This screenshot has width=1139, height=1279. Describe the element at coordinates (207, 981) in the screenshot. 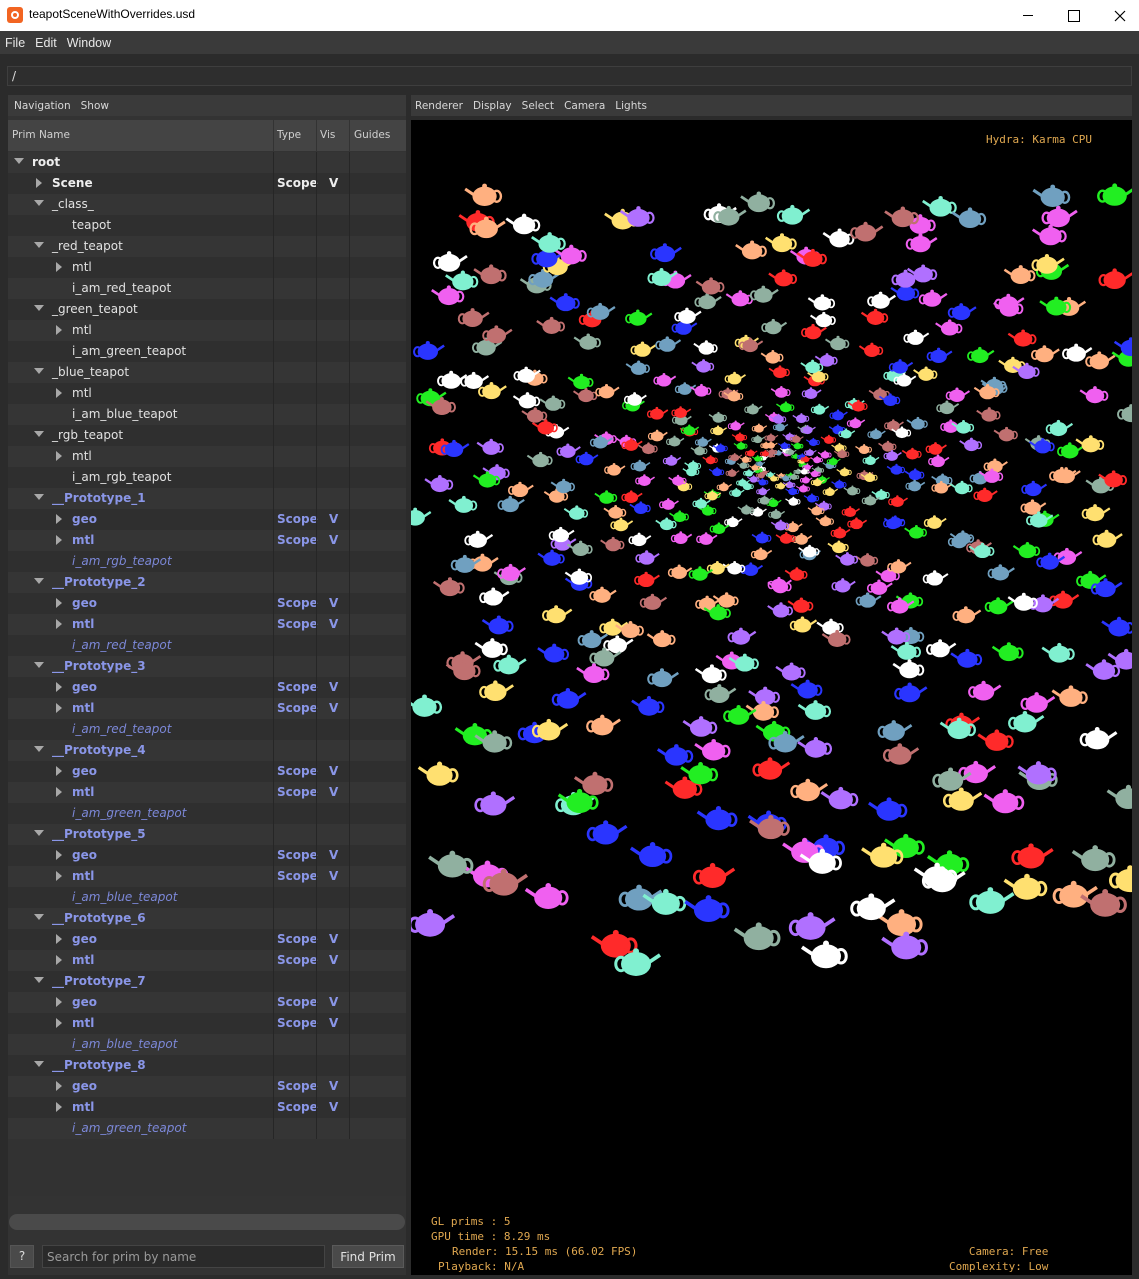

I see `tree-row: __Prototype_7` at that location.